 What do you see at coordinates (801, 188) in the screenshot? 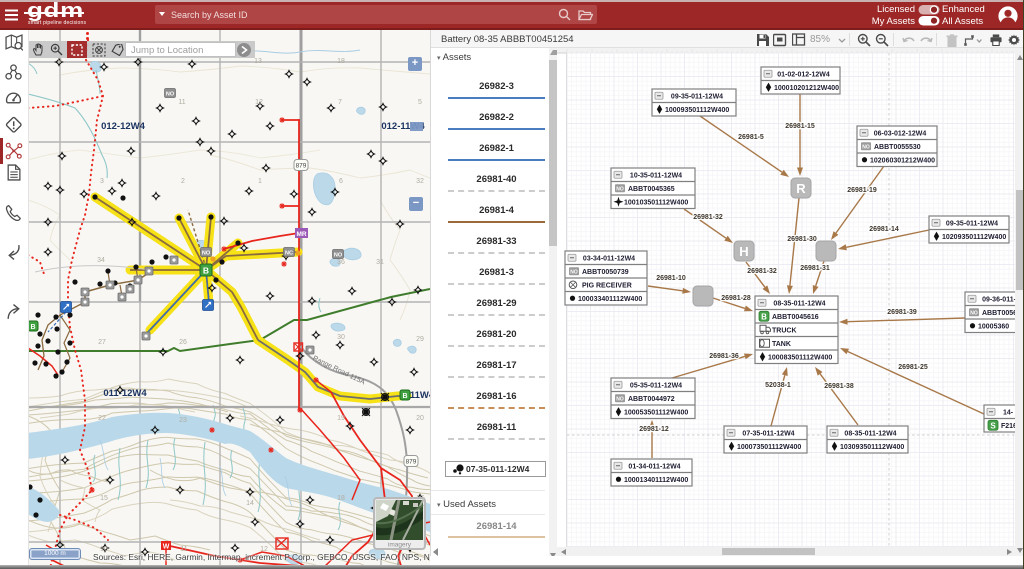
I see `svg-text: R` at bounding box center [801, 188].